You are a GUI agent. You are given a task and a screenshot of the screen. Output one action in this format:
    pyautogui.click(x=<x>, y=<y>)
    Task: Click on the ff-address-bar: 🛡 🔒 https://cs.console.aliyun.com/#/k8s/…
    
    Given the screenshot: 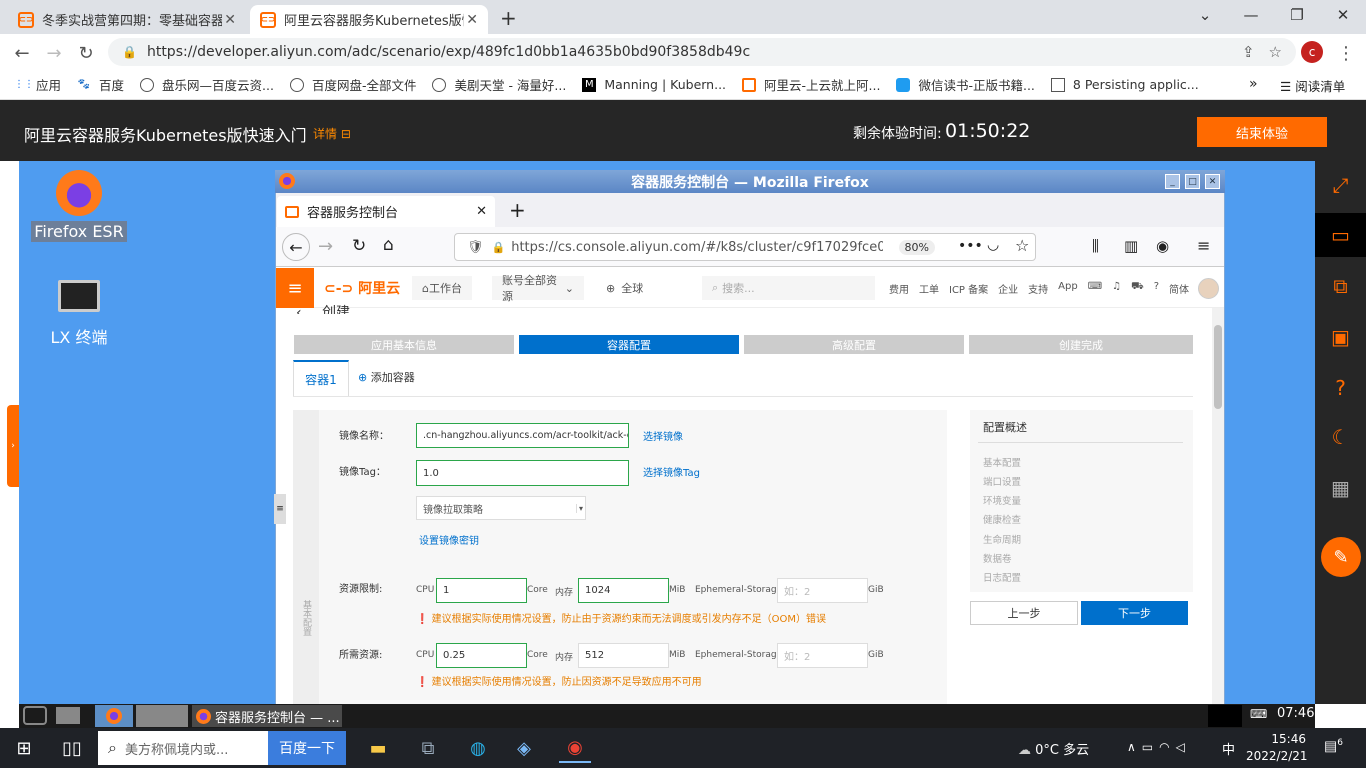 What is the action you would take?
    pyautogui.click(x=745, y=247)
    